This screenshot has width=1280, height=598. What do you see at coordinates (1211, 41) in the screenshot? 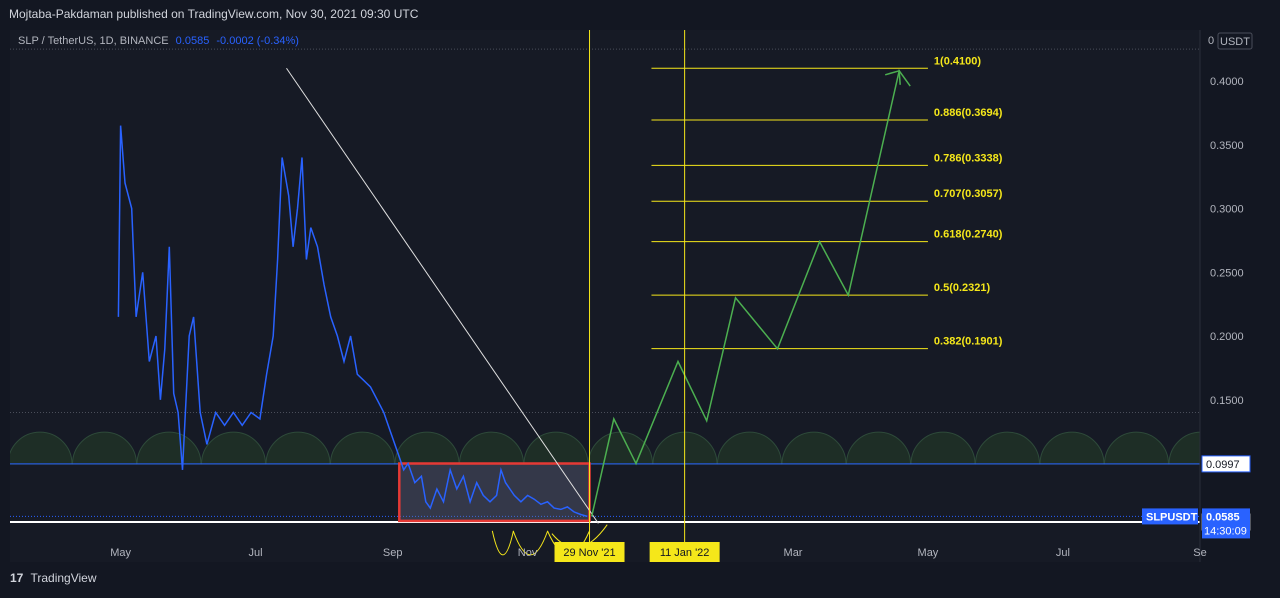
I see `y-tick-clipped: 0` at bounding box center [1211, 41].